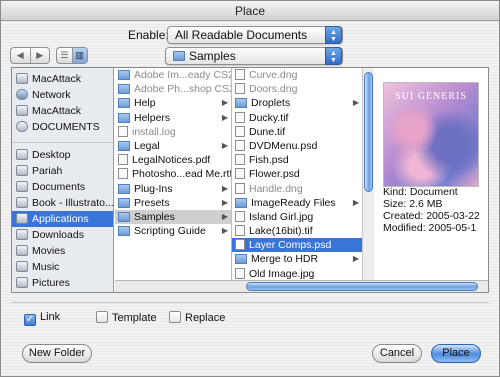  What do you see at coordinates (57, 111) in the screenshot?
I see `sidebar-item-label: MacAttack` at bounding box center [57, 111].